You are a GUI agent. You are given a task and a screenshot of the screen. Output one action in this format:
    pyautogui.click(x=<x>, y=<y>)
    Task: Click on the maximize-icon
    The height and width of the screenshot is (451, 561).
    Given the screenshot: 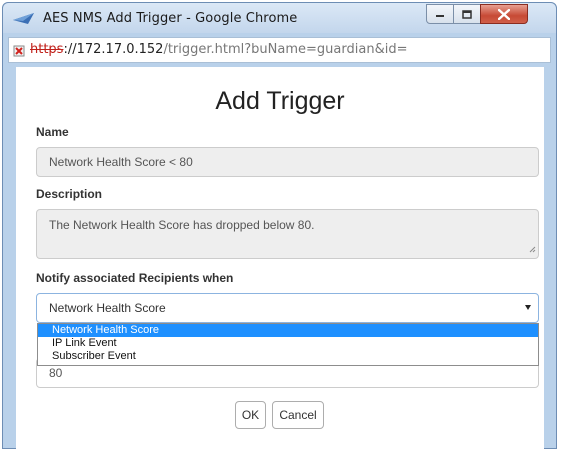 What is the action you would take?
    pyautogui.click(x=467, y=14)
    